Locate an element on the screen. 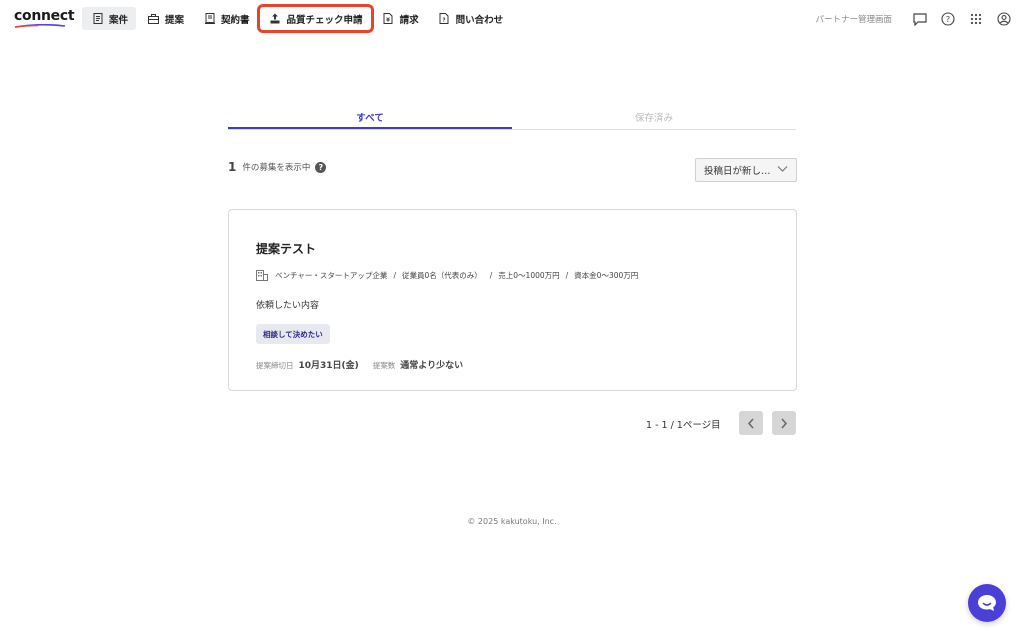  nav-item-inquiry: ? 問い合わせ is located at coordinates (470, 18).